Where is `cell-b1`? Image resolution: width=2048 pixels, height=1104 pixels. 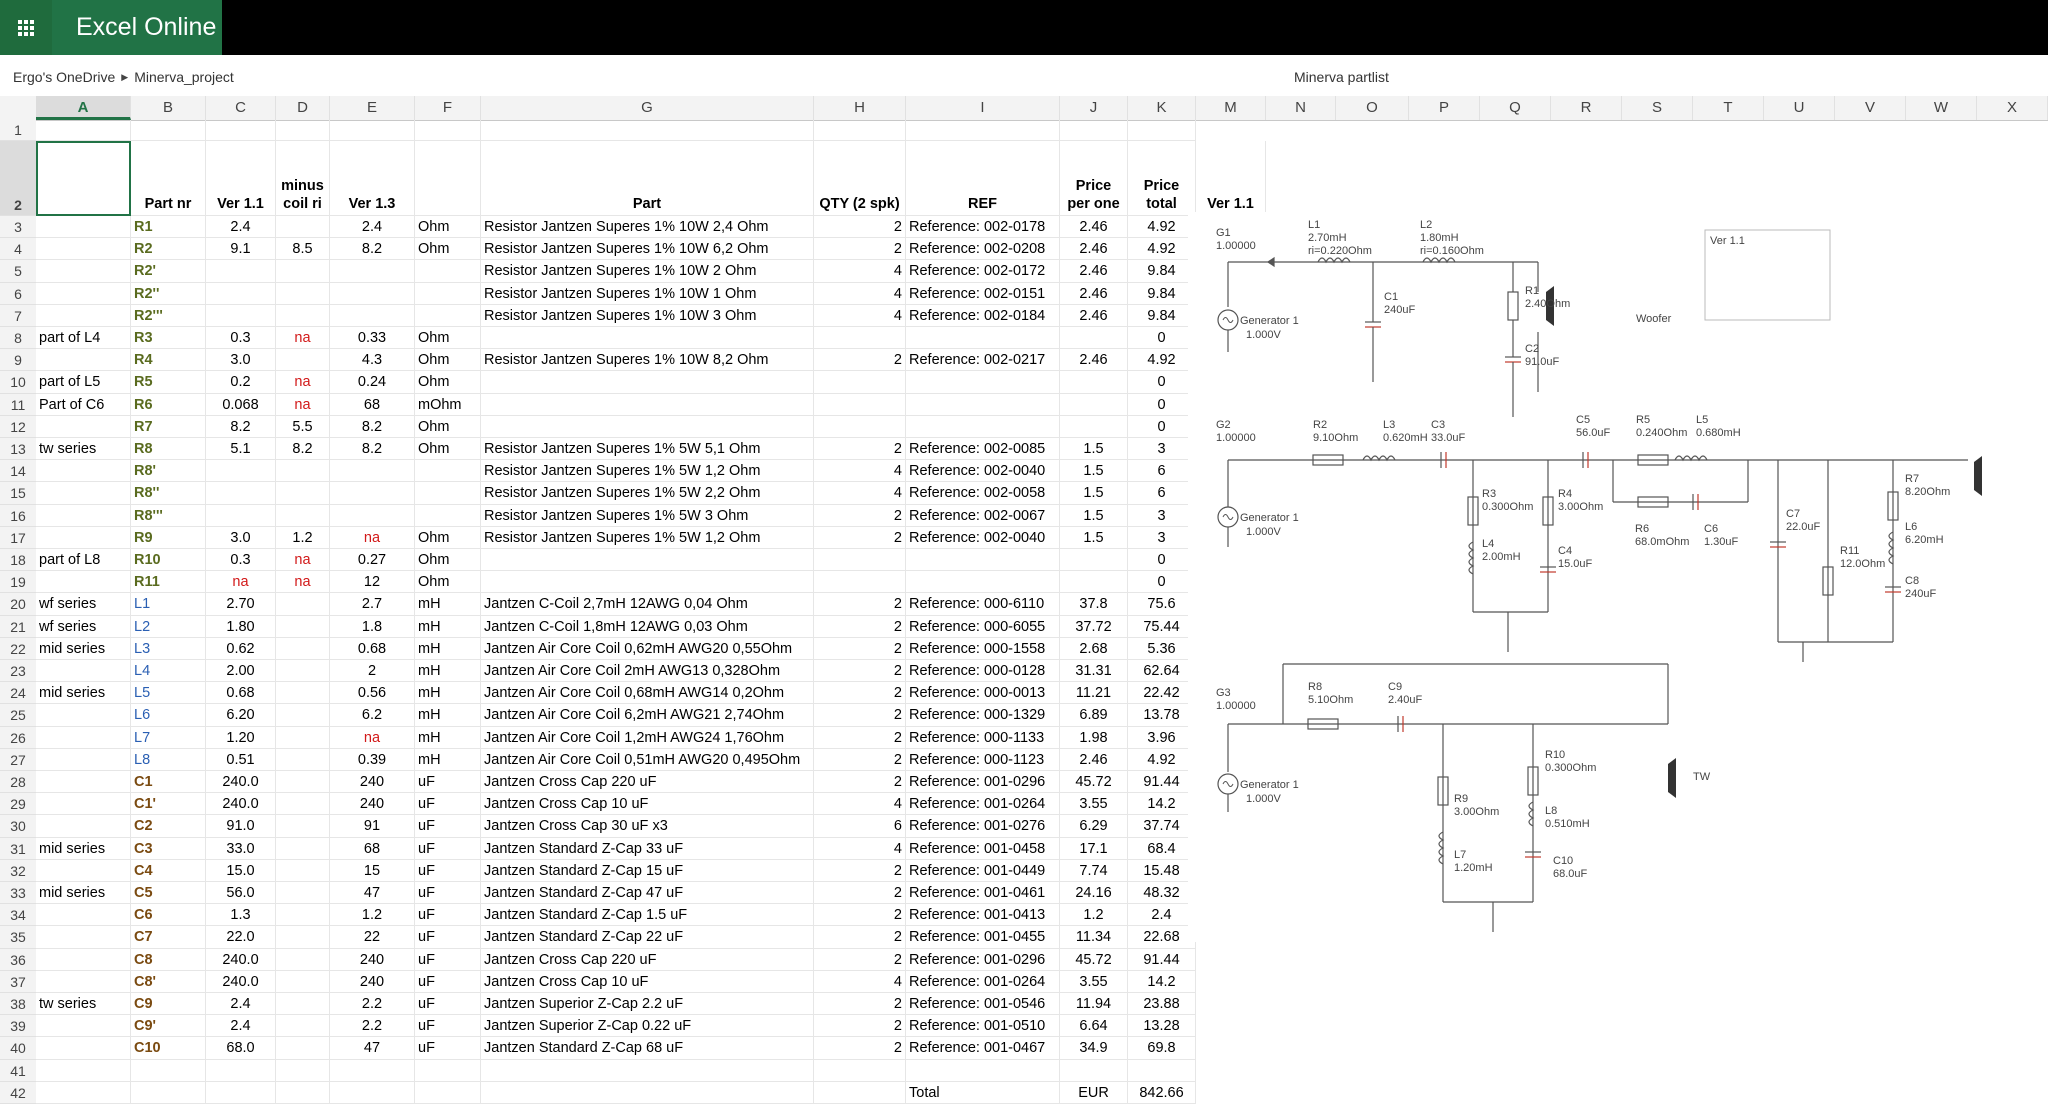
cell-b1 is located at coordinates (168, 130).